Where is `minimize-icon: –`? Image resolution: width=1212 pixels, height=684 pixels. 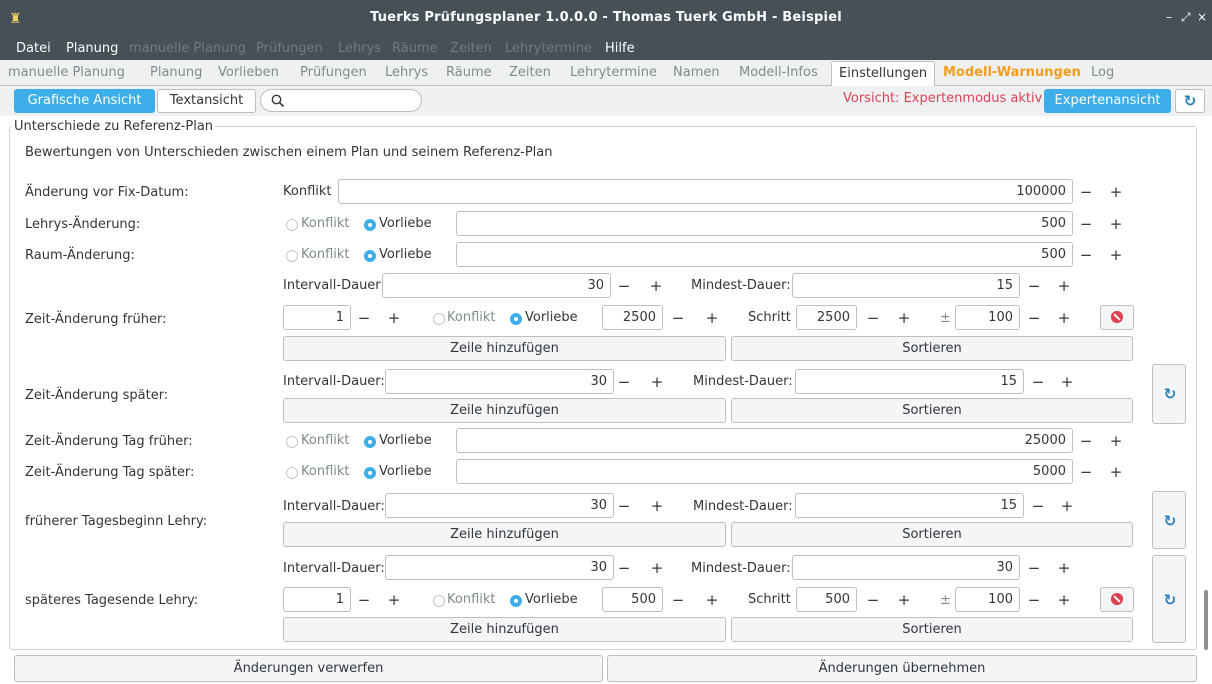
minimize-icon: – is located at coordinates (1169, 17).